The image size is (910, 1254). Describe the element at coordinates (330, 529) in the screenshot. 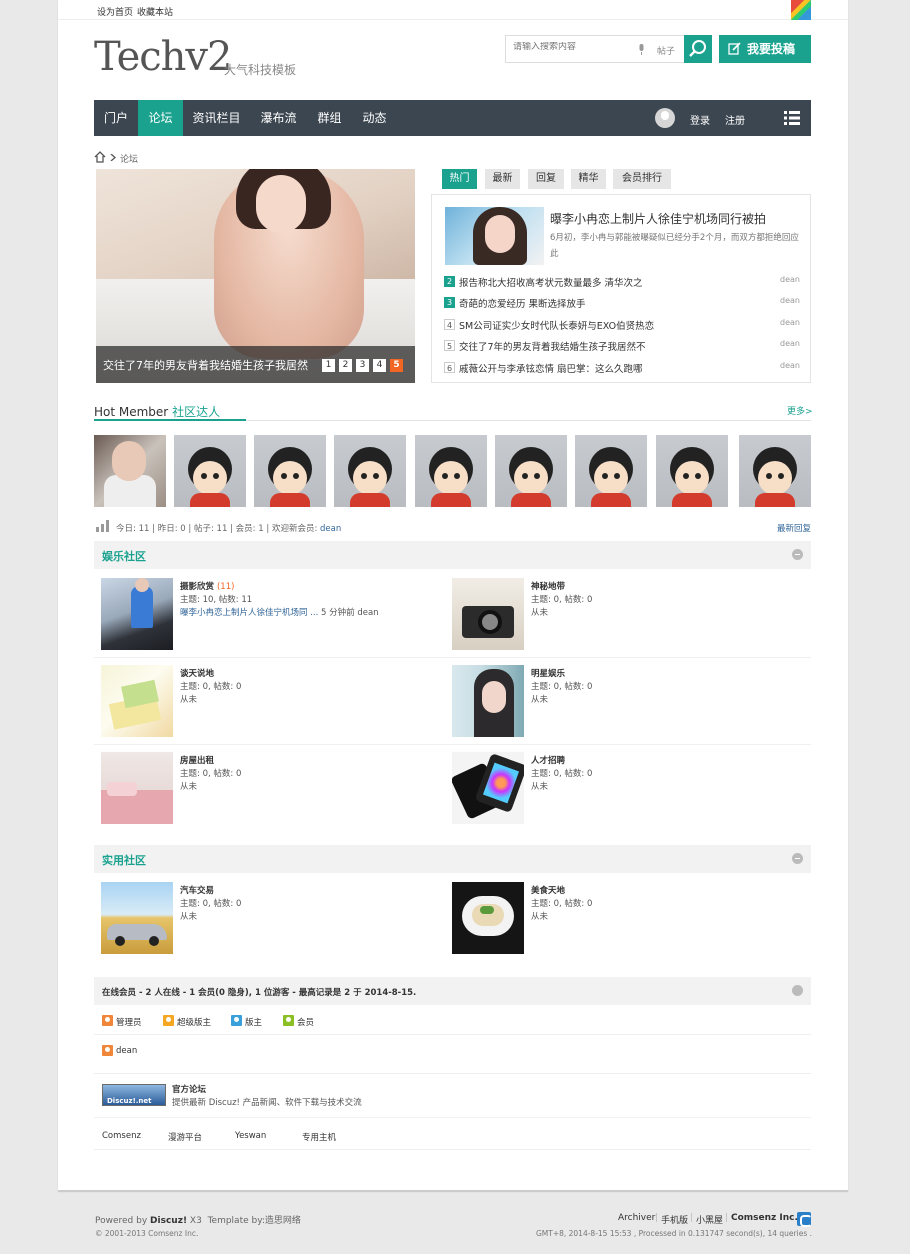

I see `newest-member-link: dean` at that location.